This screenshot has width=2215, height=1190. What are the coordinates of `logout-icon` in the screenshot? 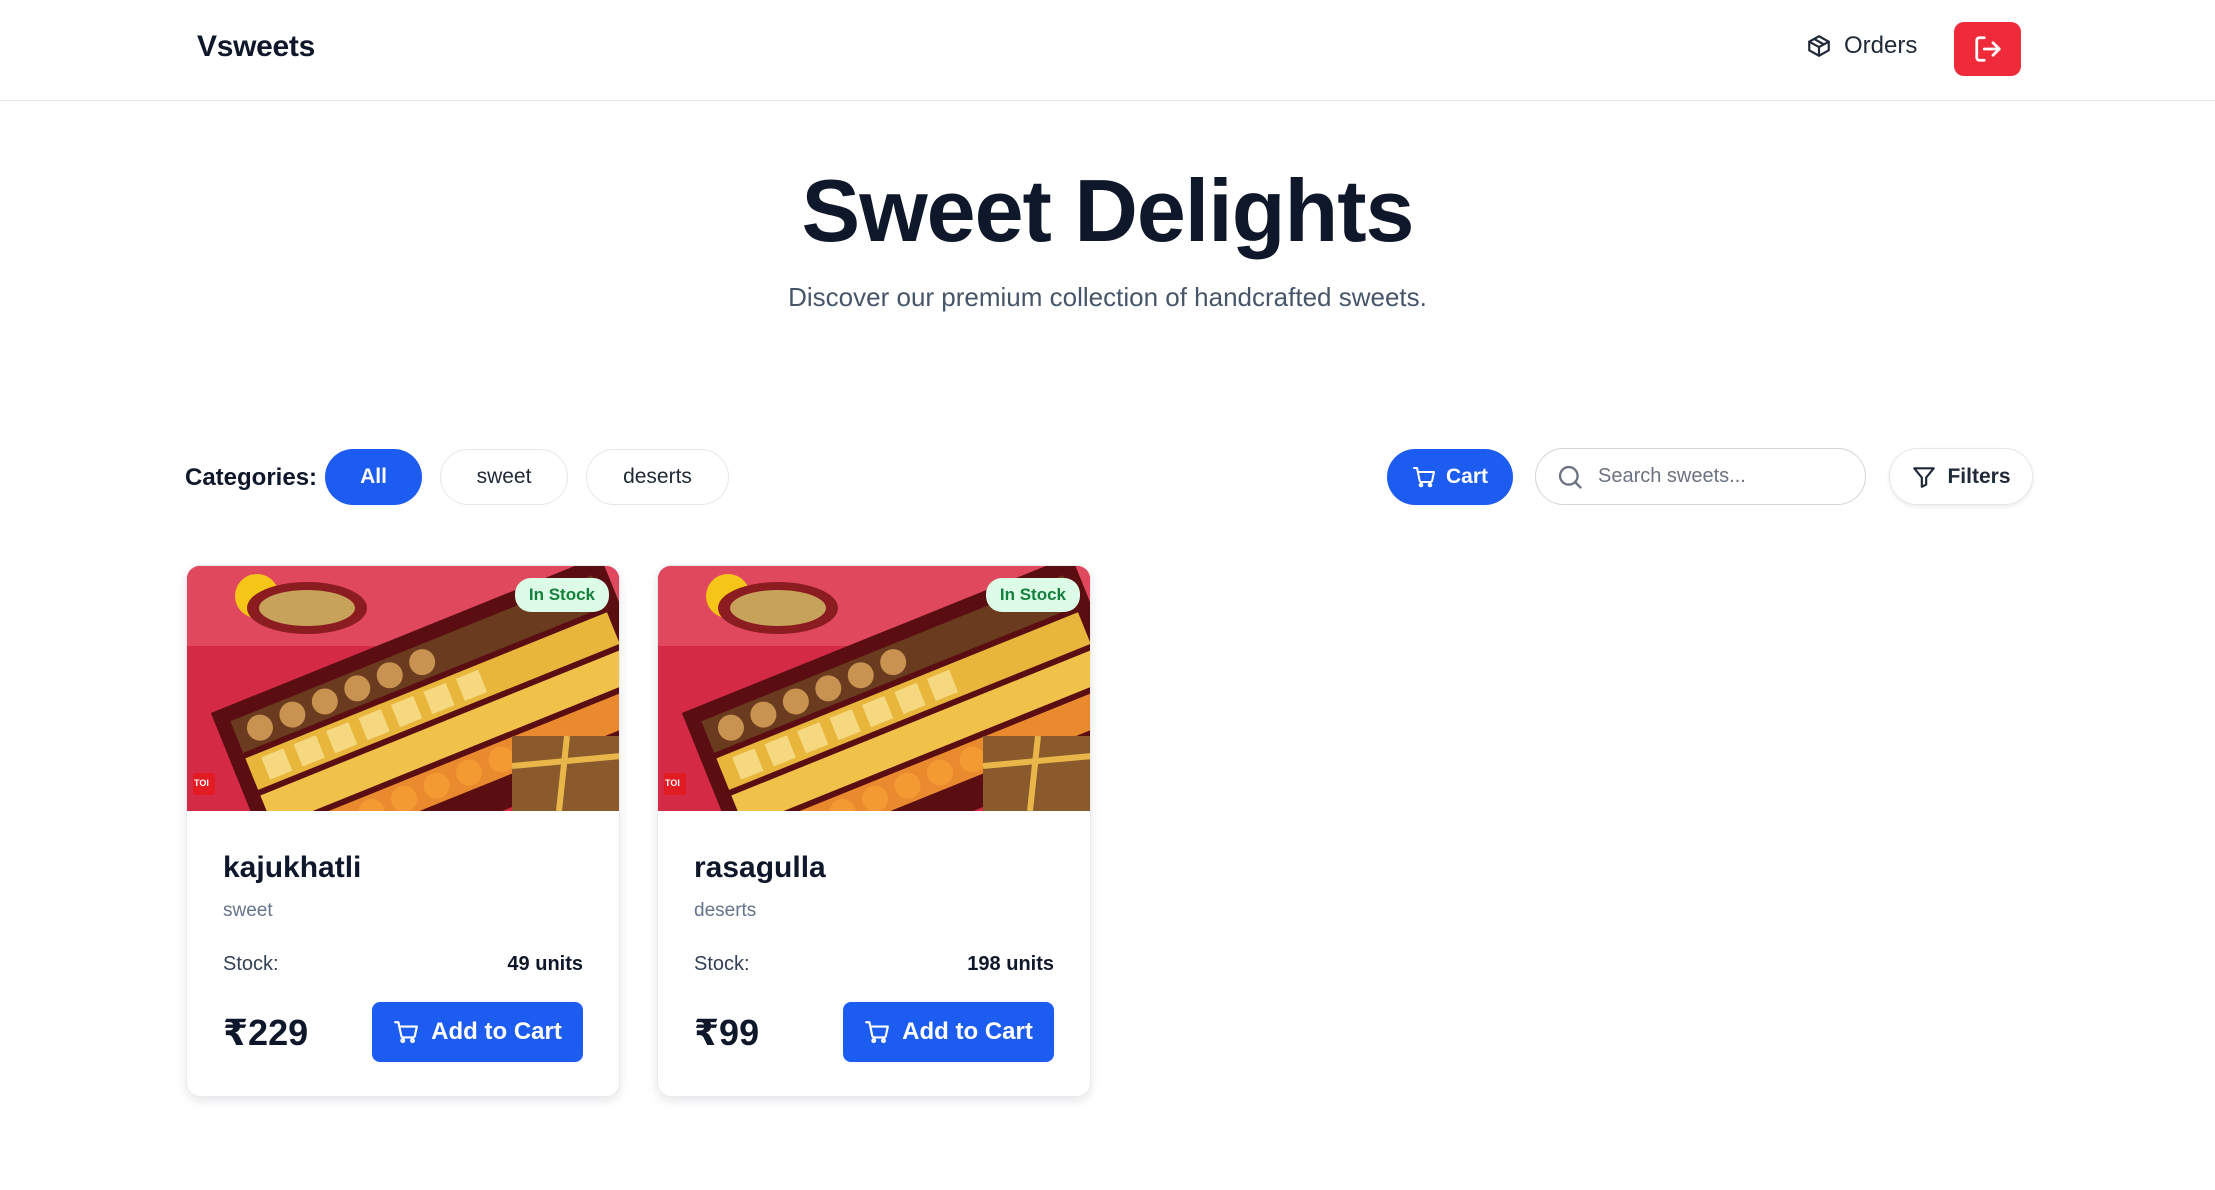 It's located at (1987, 49).